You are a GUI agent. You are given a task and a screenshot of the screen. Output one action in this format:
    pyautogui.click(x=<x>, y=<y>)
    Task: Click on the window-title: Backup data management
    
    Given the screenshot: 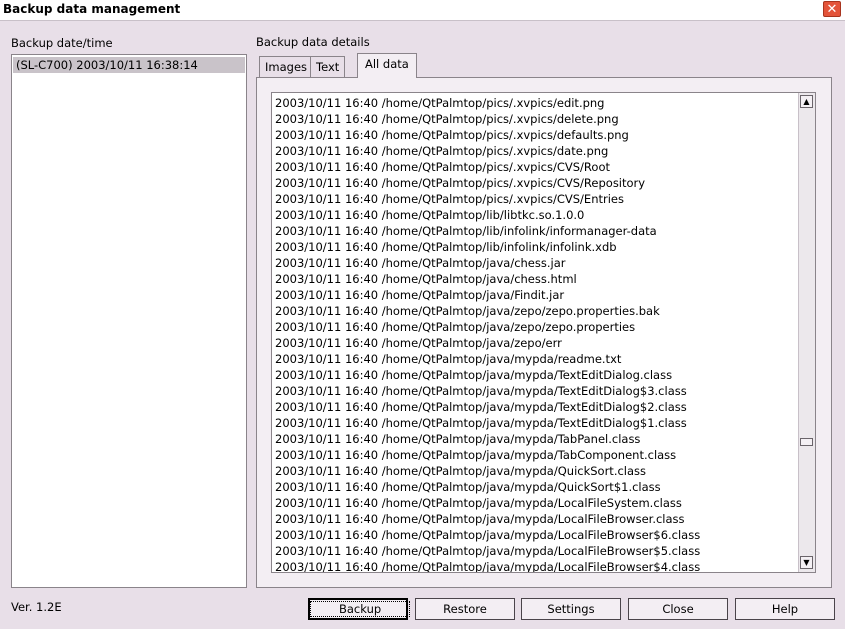 What is the action you would take?
    pyautogui.click(x=92, y=9)
    